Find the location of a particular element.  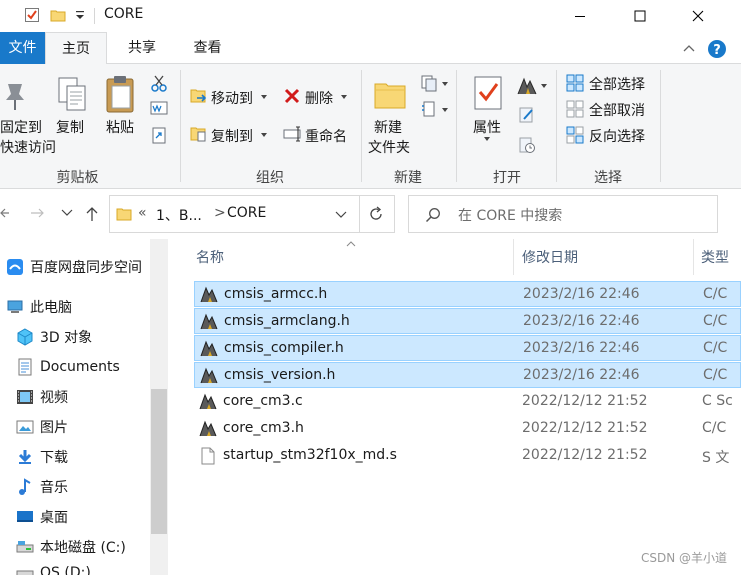

new-folder-label-line2: 文件夹 is located at coordinates (389, 147).